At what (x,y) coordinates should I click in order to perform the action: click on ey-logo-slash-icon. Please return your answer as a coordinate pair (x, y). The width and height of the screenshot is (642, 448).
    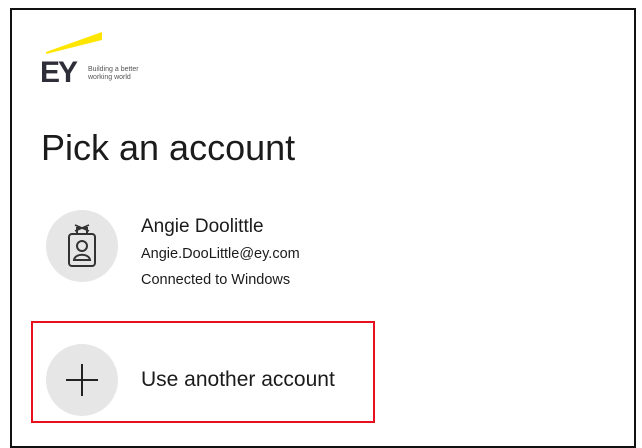
    Looking at the image, I should click on (74, 43).